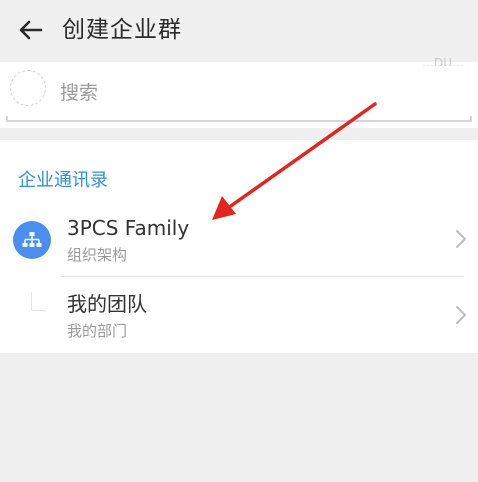 Image resolution: width=478 pixels, height=482 pixels. I want to click on list-item-organization: 3PCS Family 组织架构, so click(239, 241).